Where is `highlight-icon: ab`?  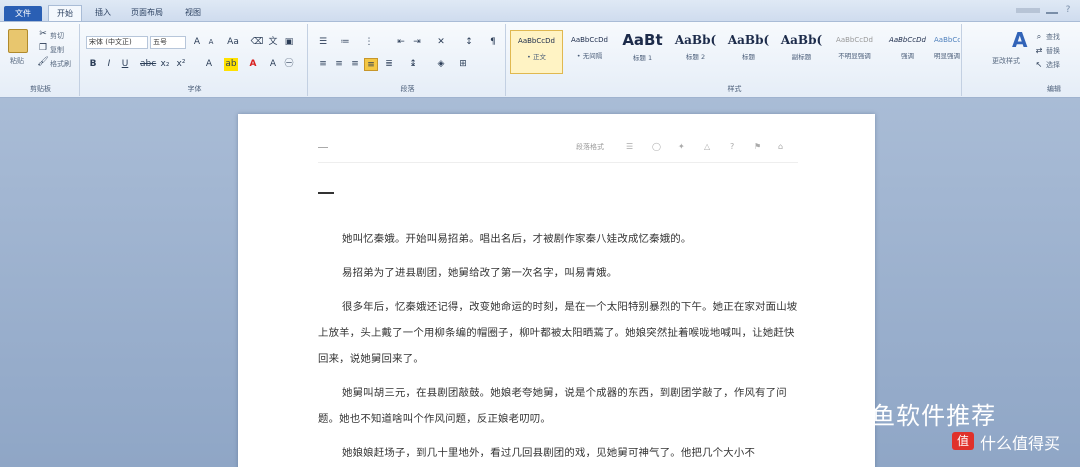
highlight-icon: ab is located at coordinates (231, 64).